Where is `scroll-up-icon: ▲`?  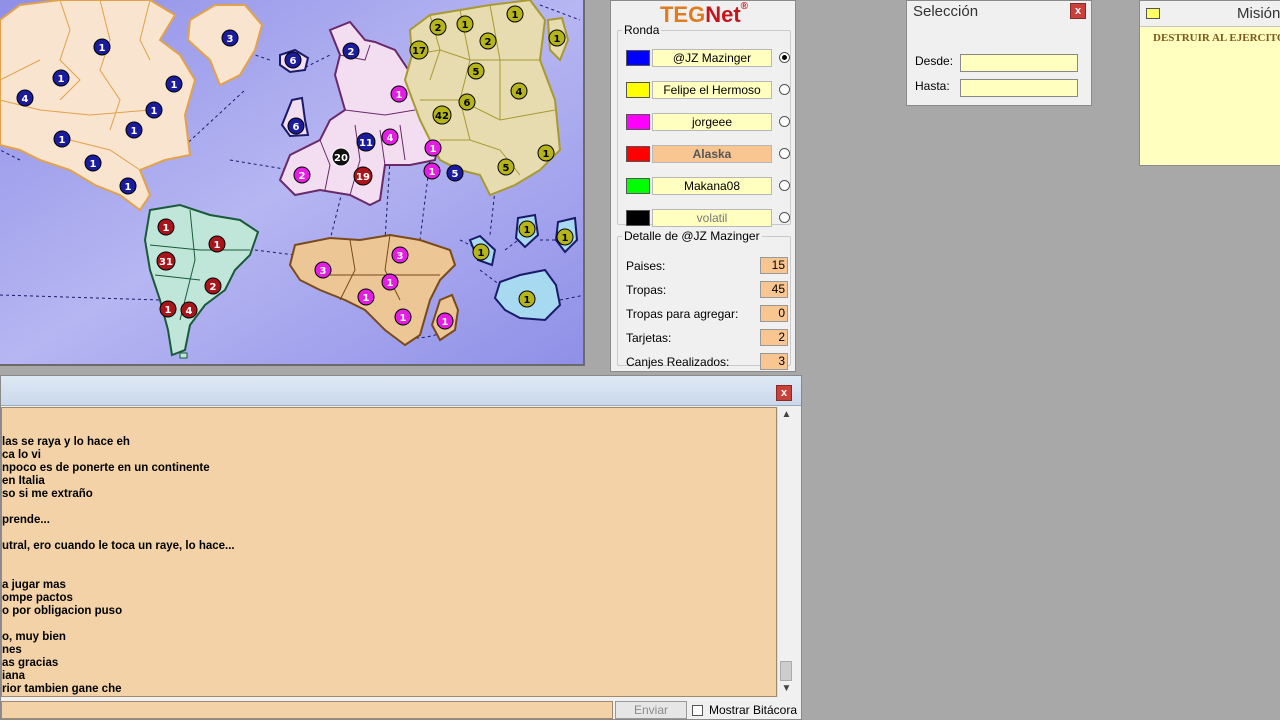 scroll-up-icon: ▲ is located at coordinates (786, 415).